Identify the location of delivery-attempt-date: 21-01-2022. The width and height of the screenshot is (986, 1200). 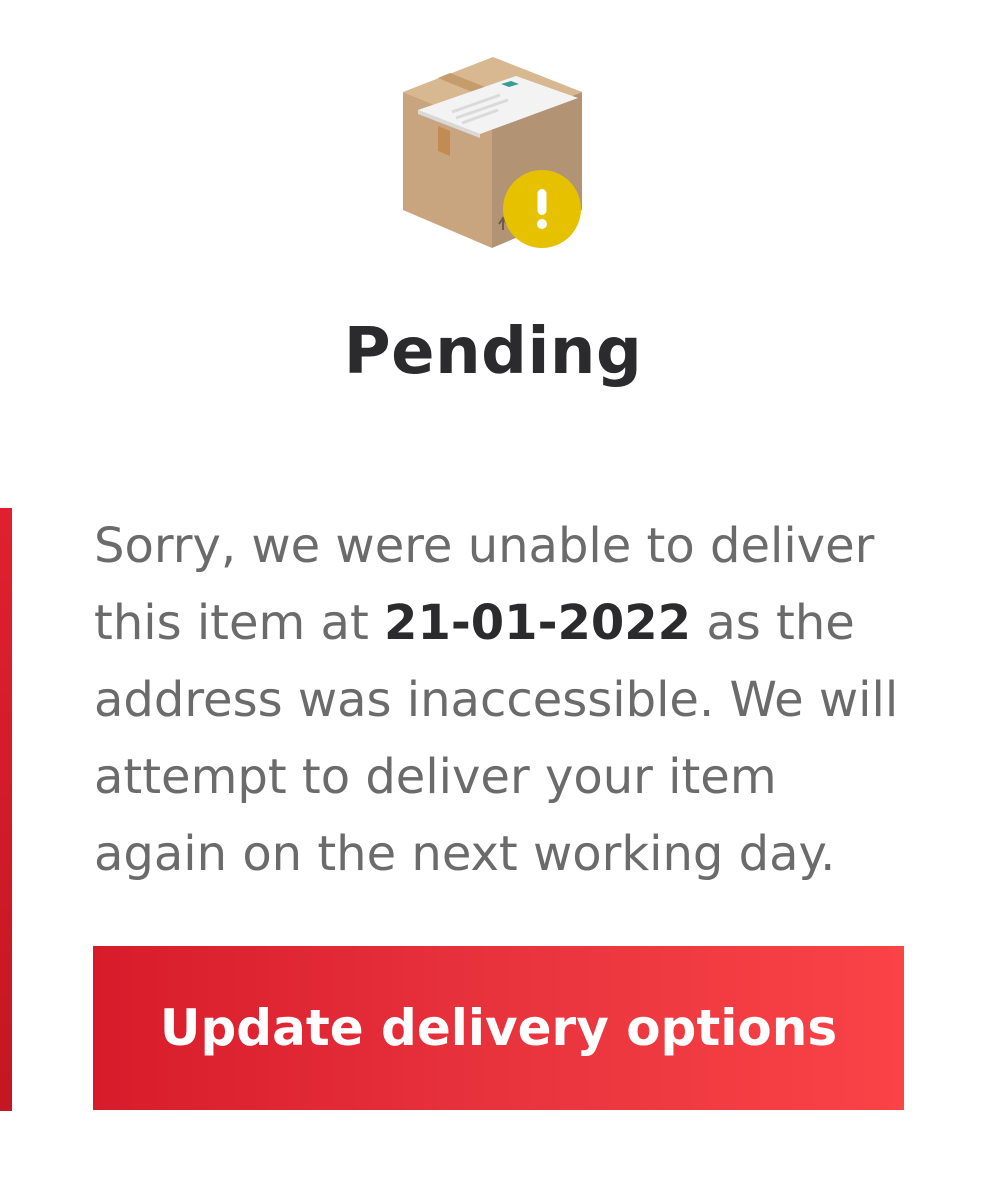
(538, 623).